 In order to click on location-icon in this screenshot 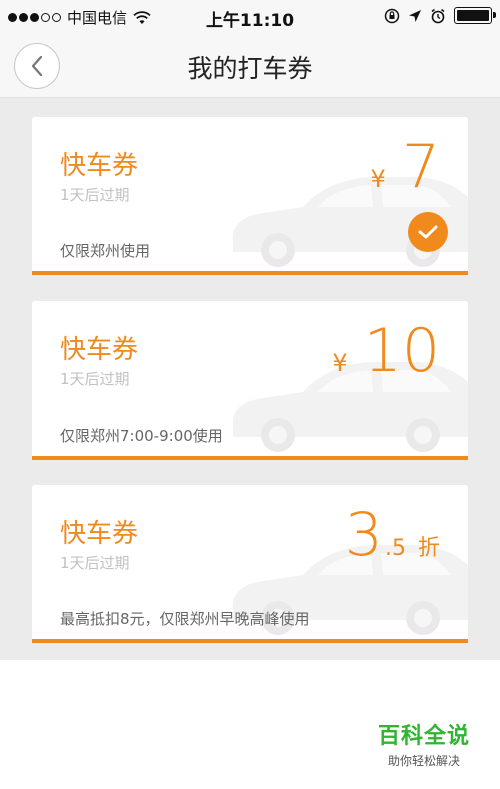, I will do `click(415, 15)`.